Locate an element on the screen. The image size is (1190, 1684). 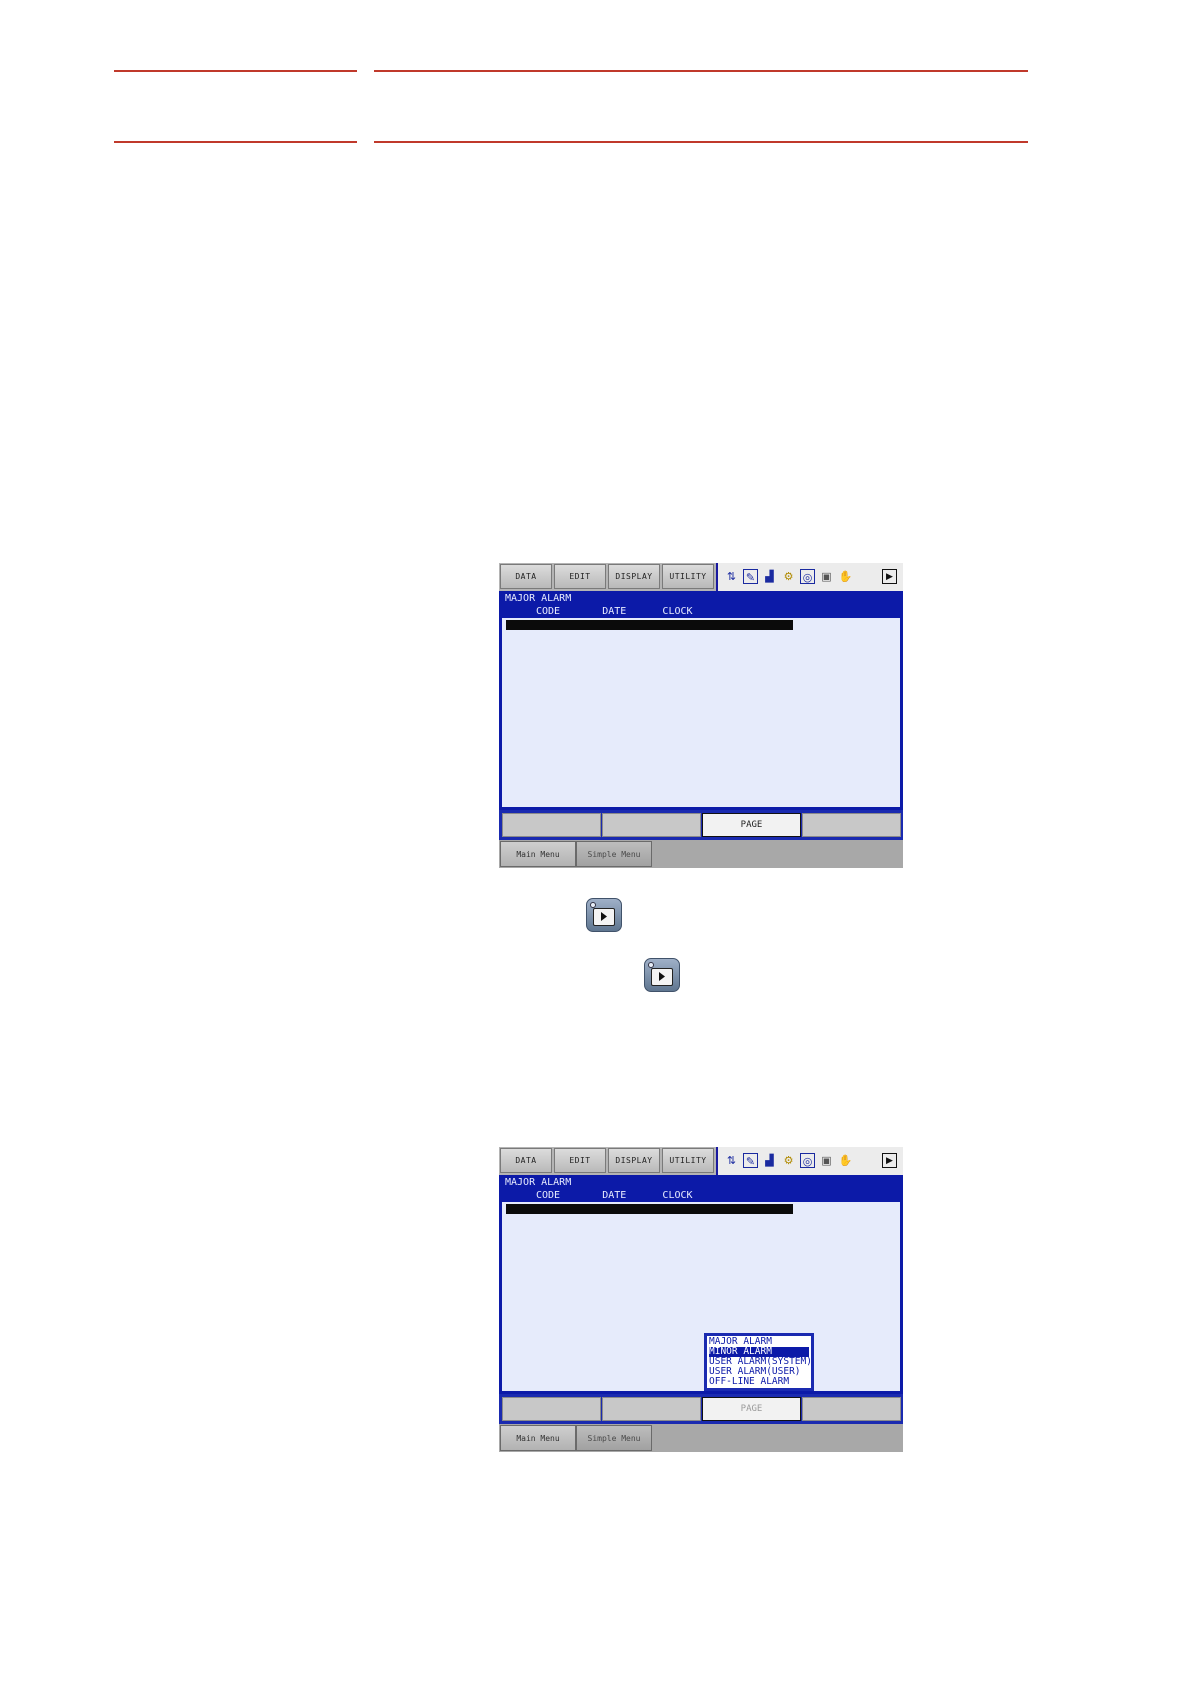
alarm-window: MAJOR ALARM CODE DATE CLOCK is located at coordinates (701, 700).